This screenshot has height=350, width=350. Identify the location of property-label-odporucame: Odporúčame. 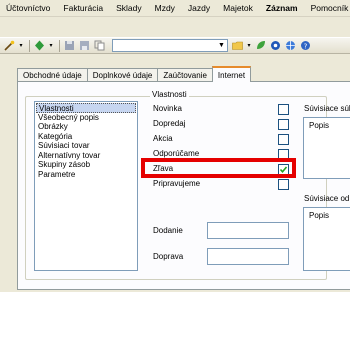
(176, 153).